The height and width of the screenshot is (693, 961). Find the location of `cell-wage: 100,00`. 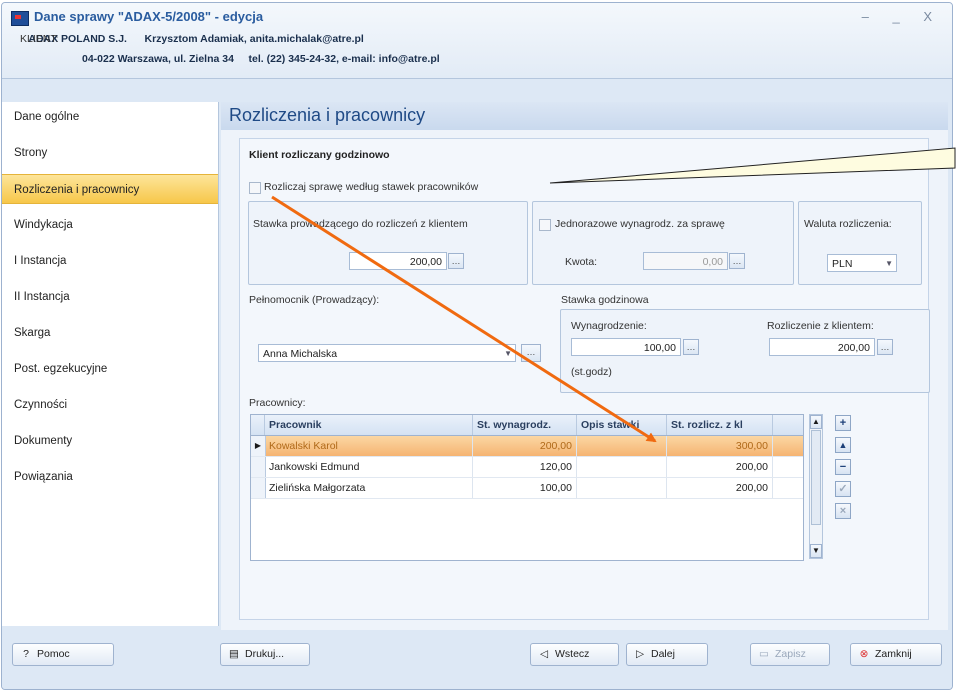

cell-wage: 100,00 is located at coordinates (525, 488).